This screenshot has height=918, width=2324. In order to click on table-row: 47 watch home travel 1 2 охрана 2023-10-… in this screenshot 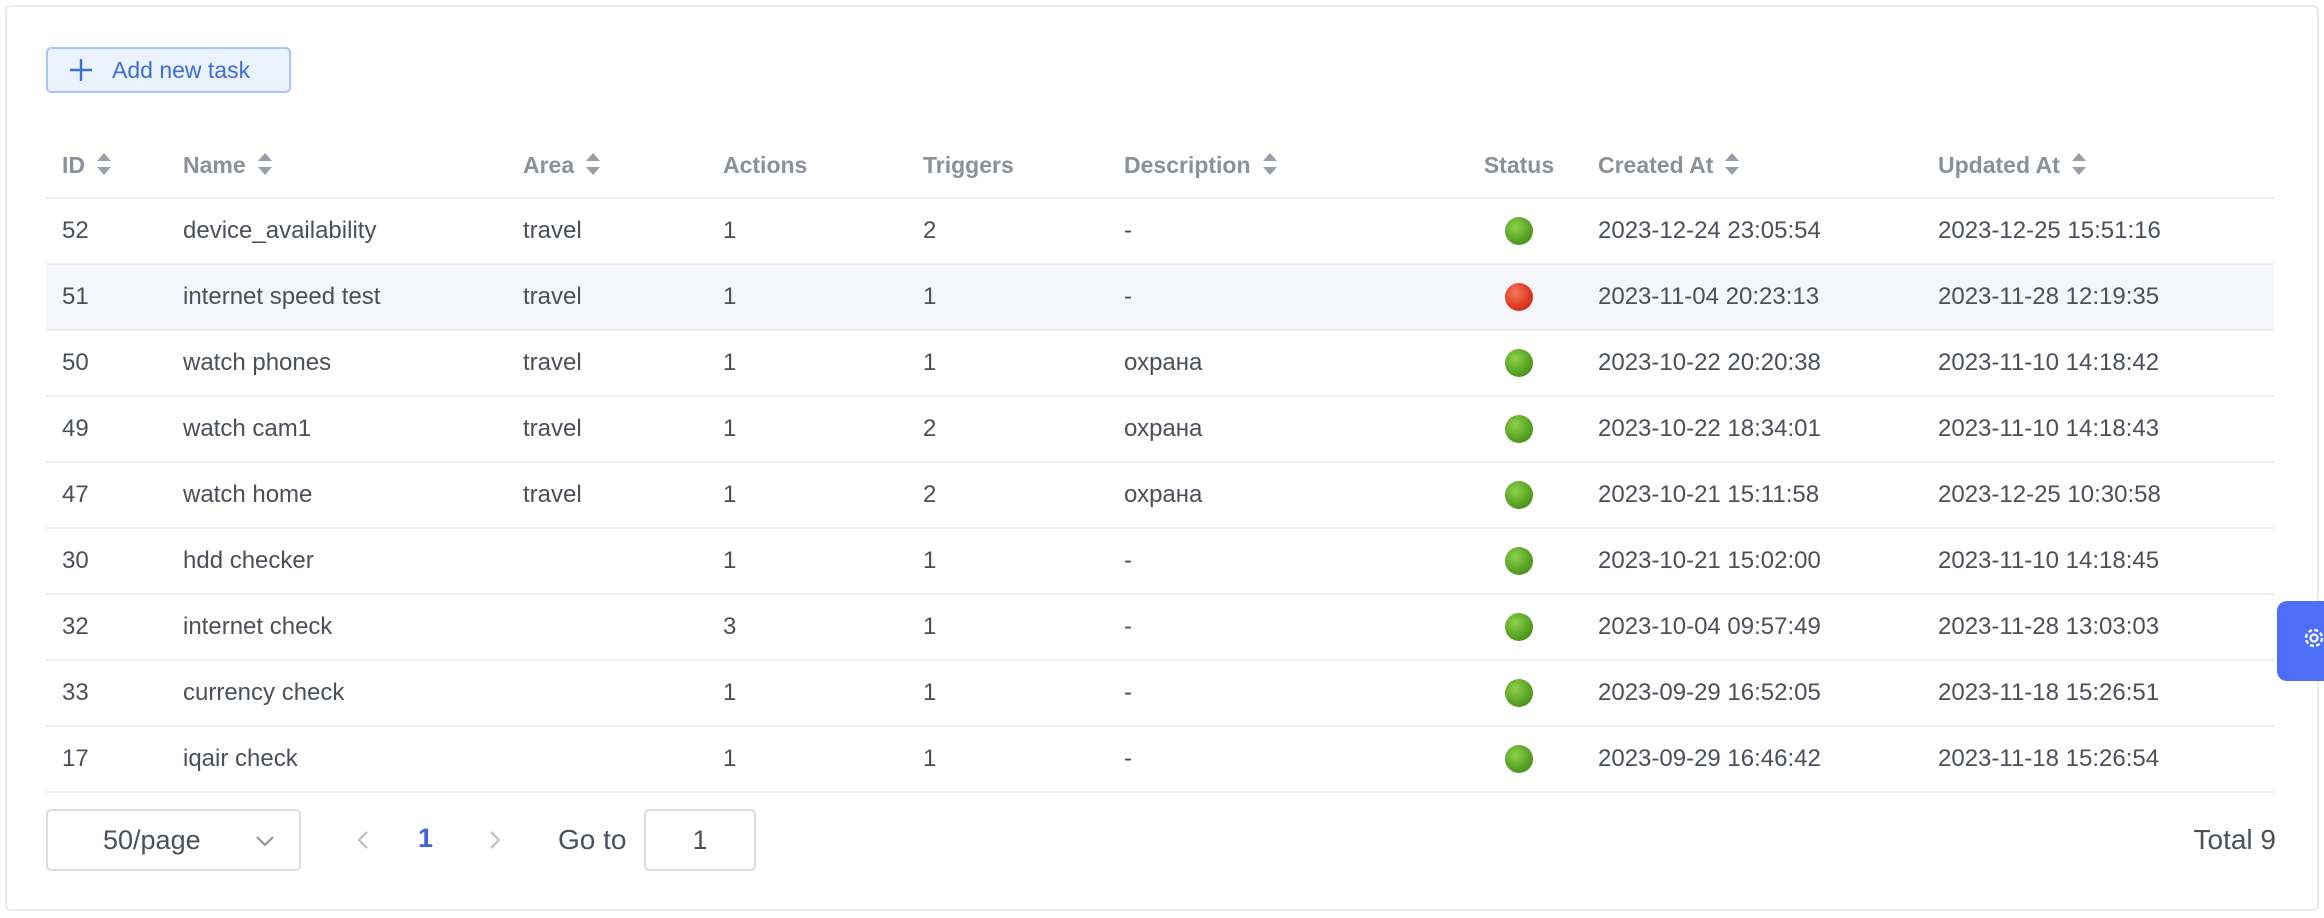, I will do `click(1160, 495)`.